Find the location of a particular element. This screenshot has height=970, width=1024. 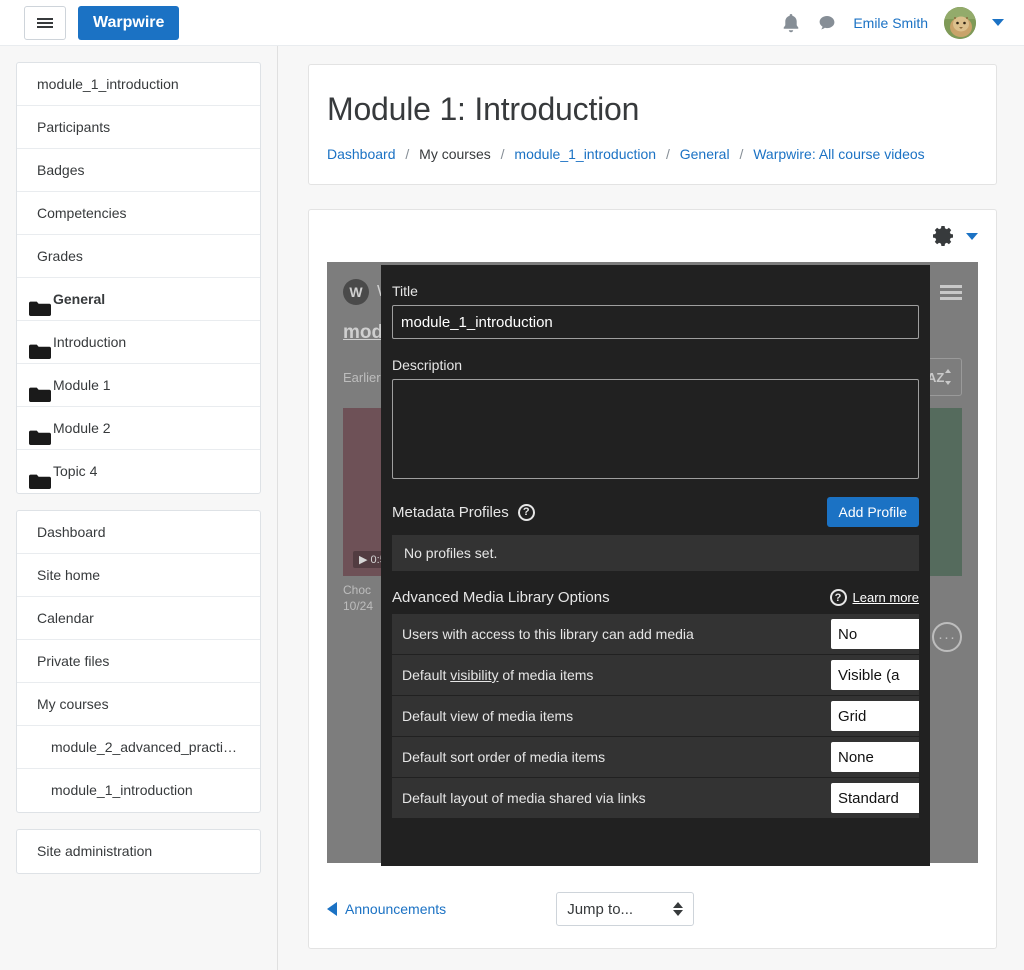

warpwire-topbar-tools: t is located at coordinates (943, 292).